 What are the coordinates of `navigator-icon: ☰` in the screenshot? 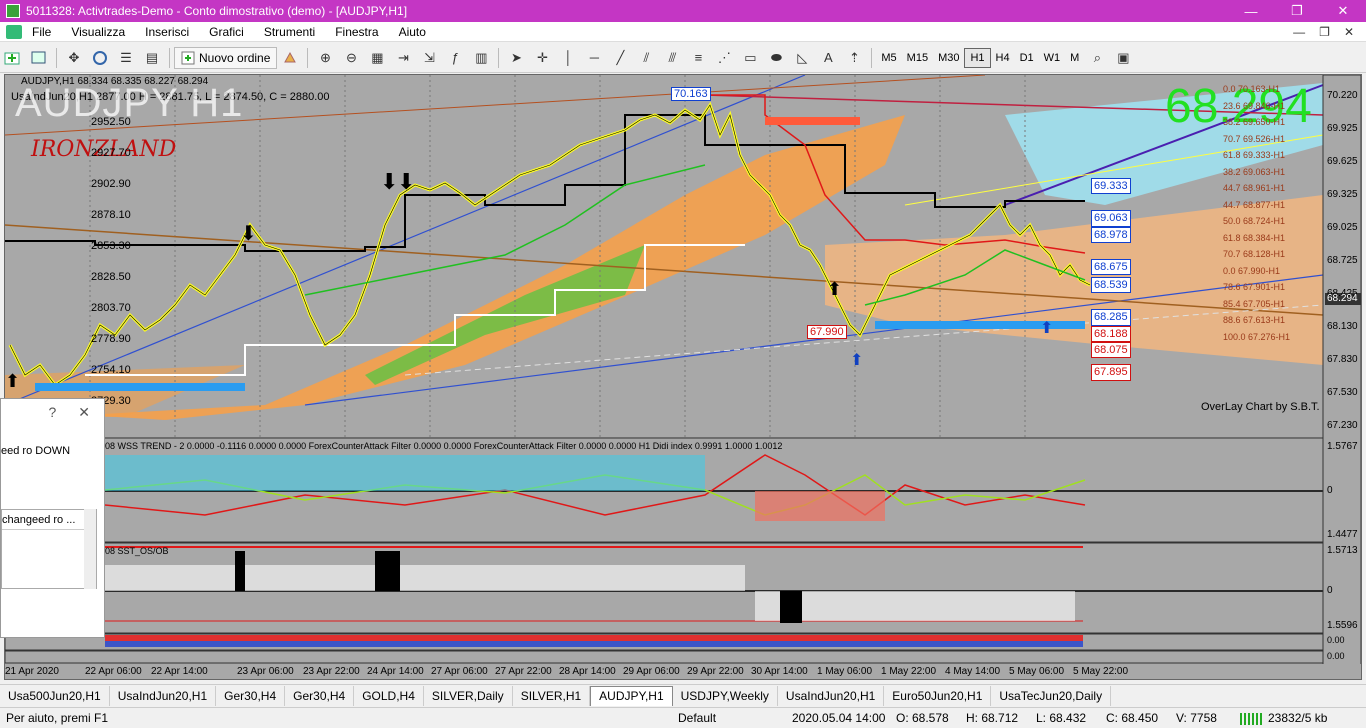 It's located at (126, 58).